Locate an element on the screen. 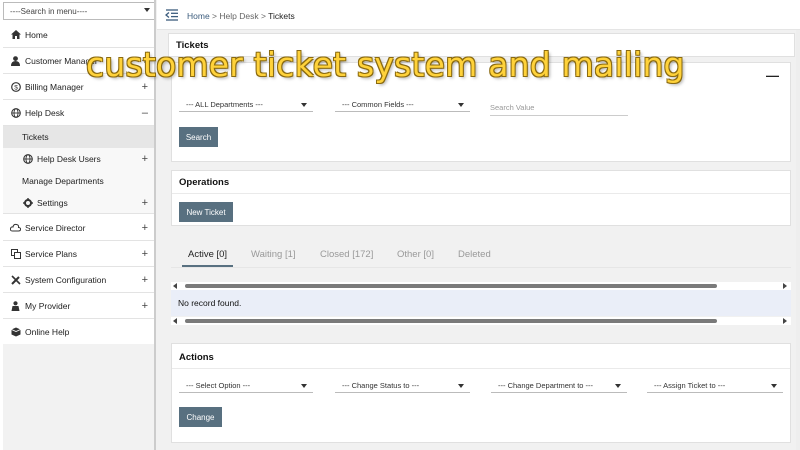 This screenshot has height=450, width=800. box-icon is located at coordinates (15, 331).